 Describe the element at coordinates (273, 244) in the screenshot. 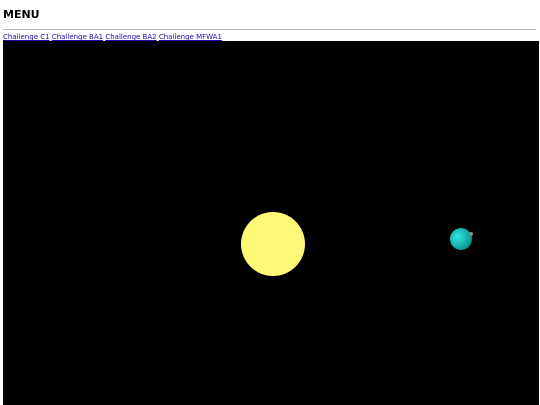

I see `sun` at that location.